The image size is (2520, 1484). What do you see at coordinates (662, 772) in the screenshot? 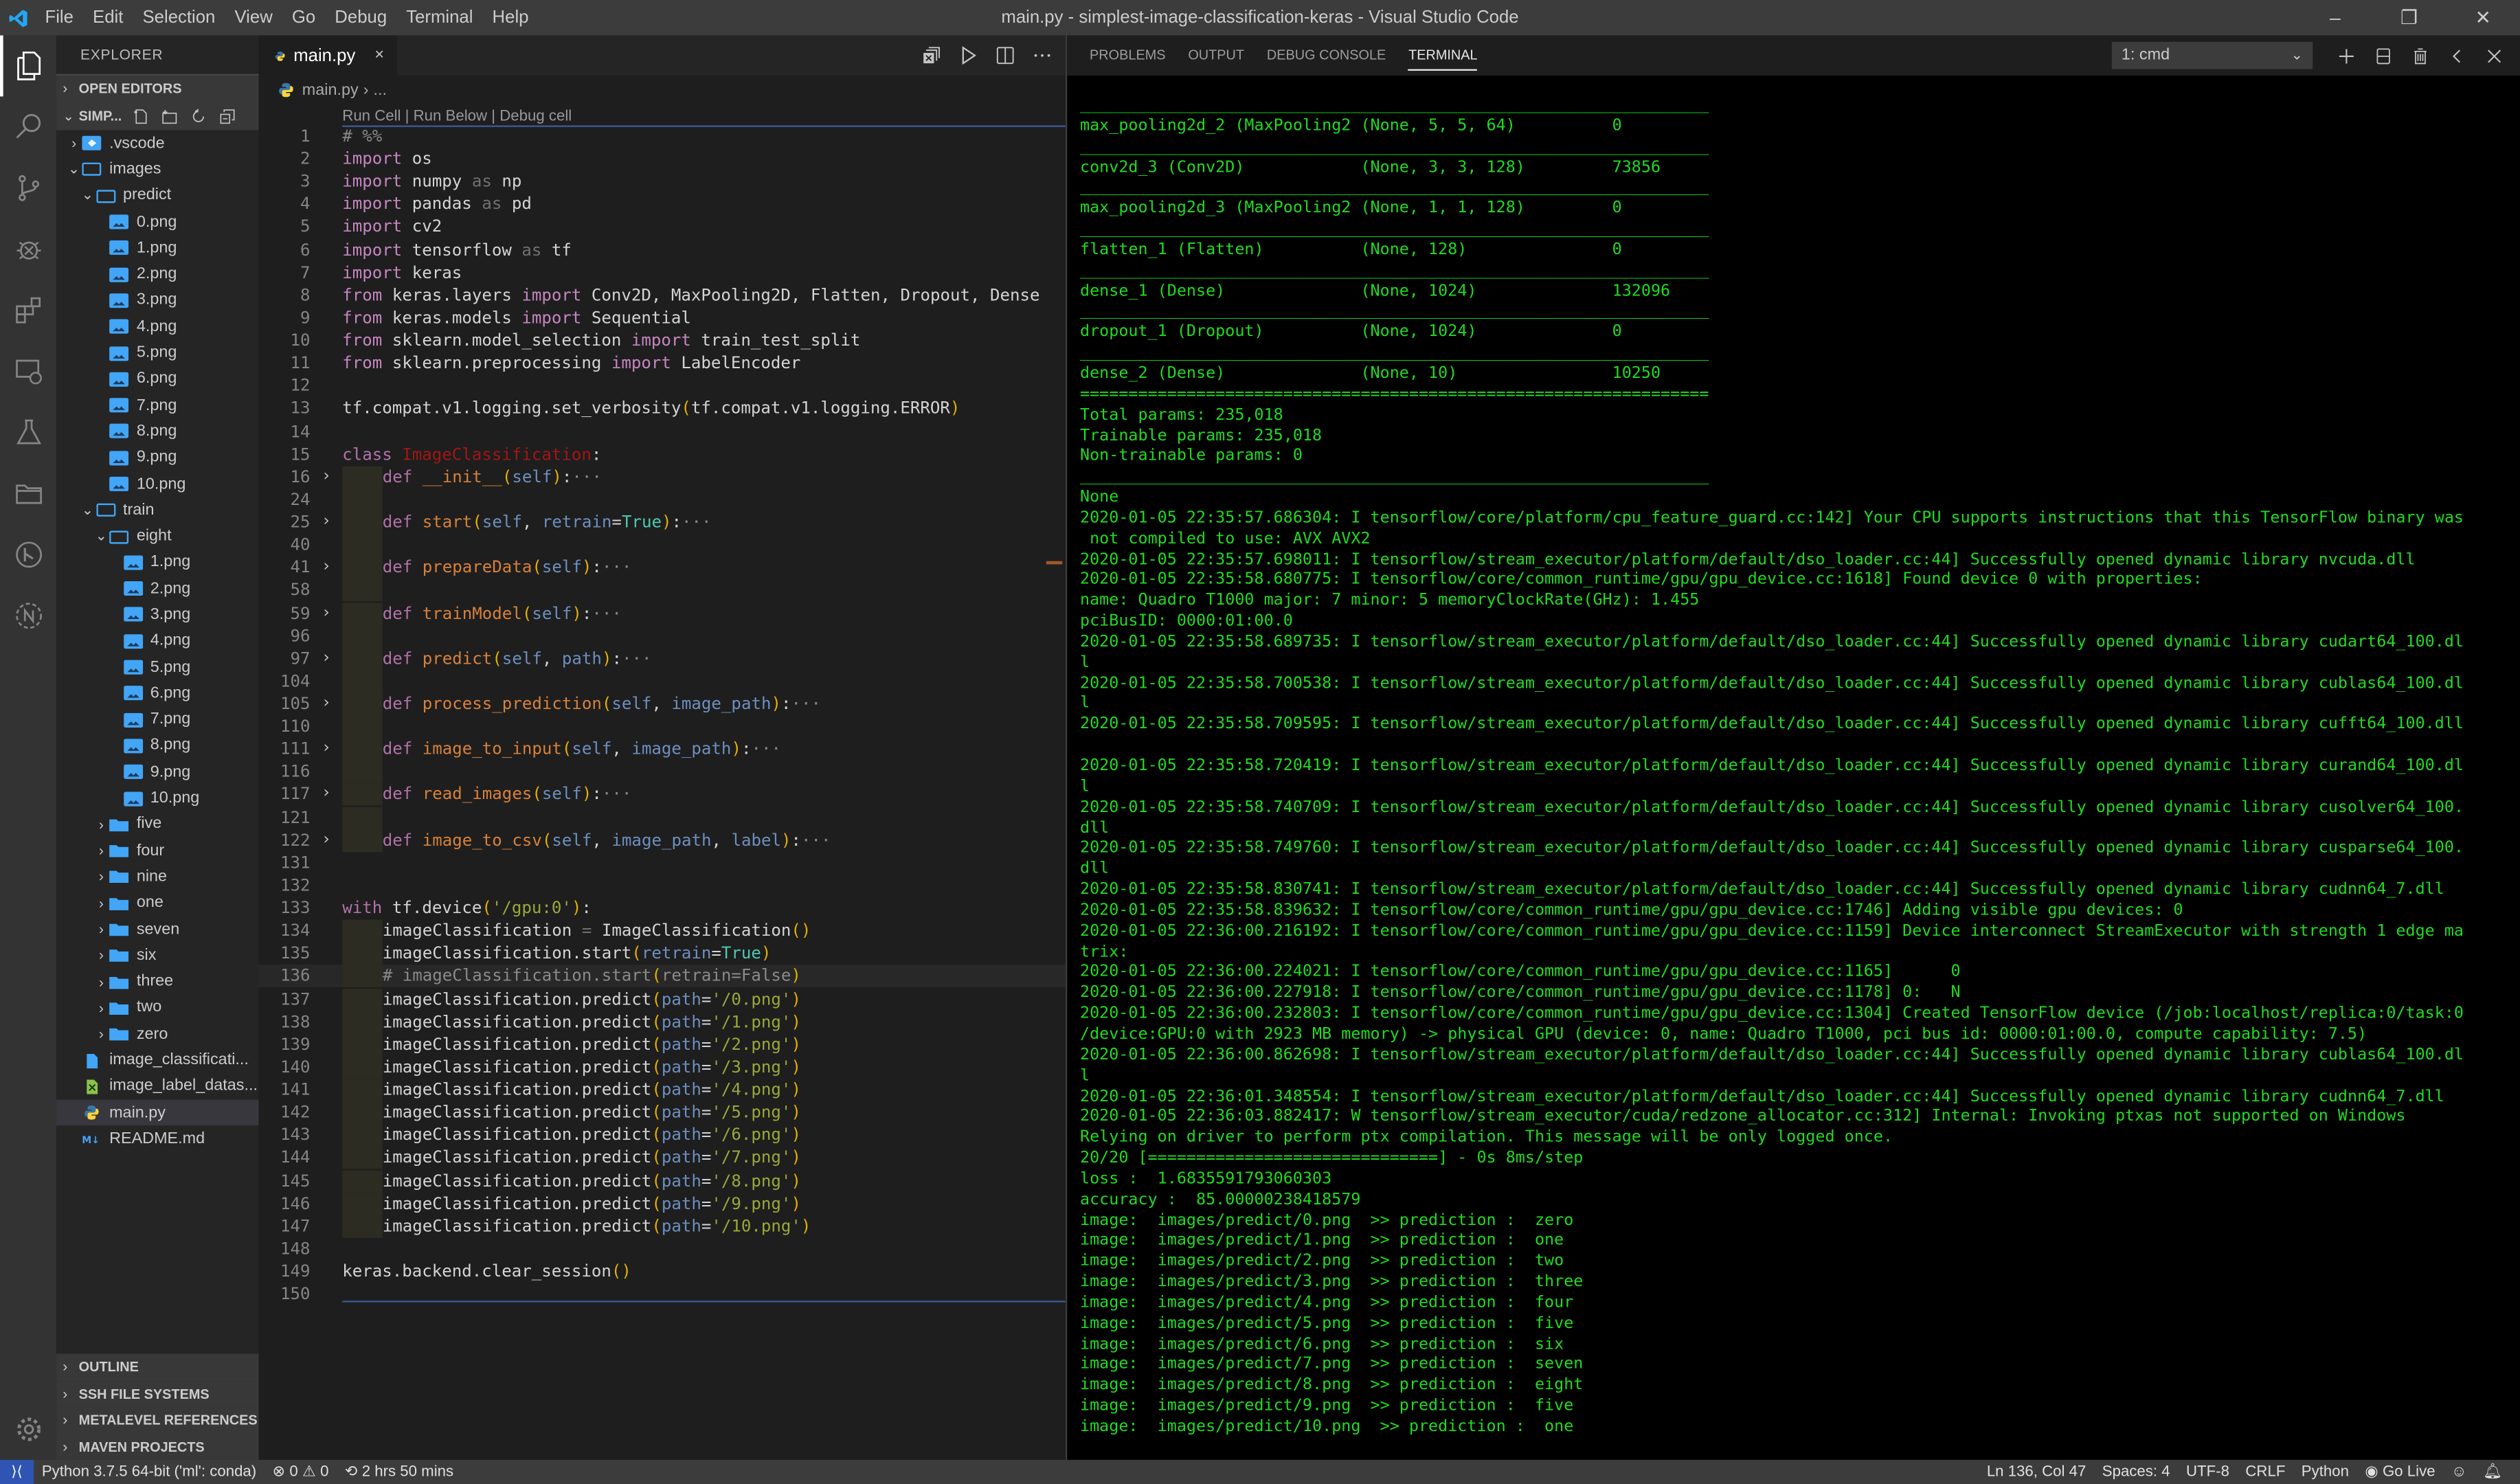
I see `code-line: 116` at bounding box center [662, 772].